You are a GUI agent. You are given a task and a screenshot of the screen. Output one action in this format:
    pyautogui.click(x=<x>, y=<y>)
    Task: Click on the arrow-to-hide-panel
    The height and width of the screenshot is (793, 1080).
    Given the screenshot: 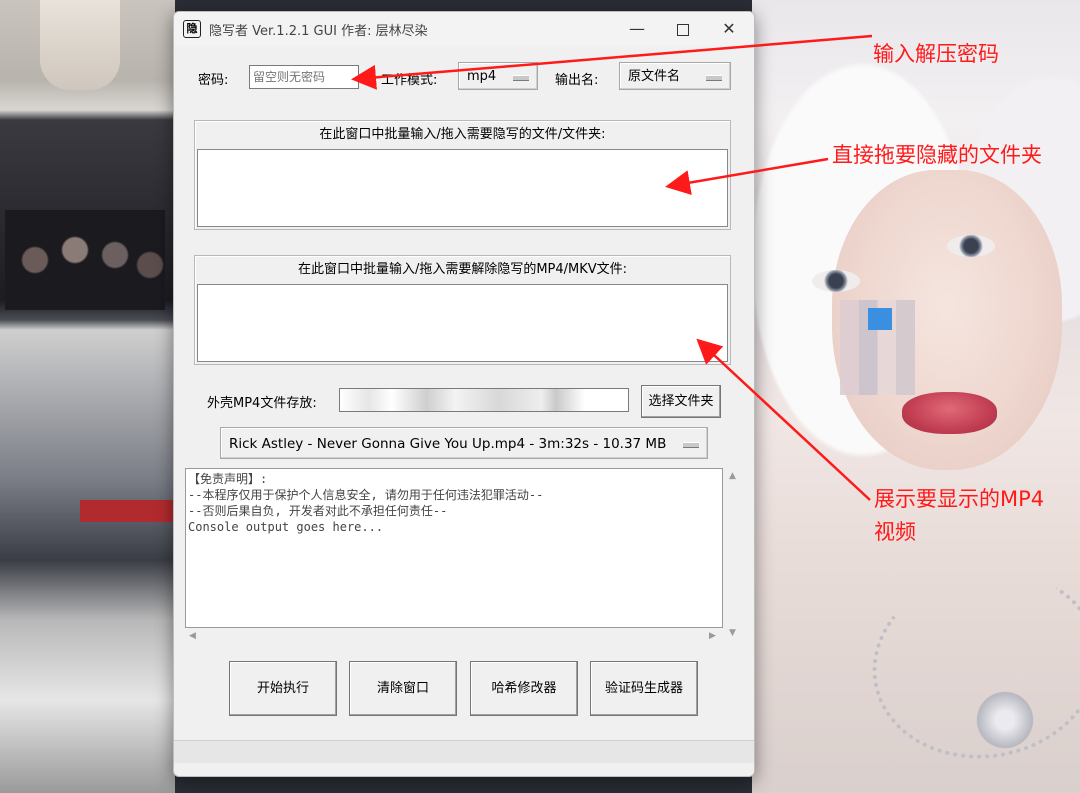 What is the action you would take?
    pyautogui.click(x=747, y=176)
    